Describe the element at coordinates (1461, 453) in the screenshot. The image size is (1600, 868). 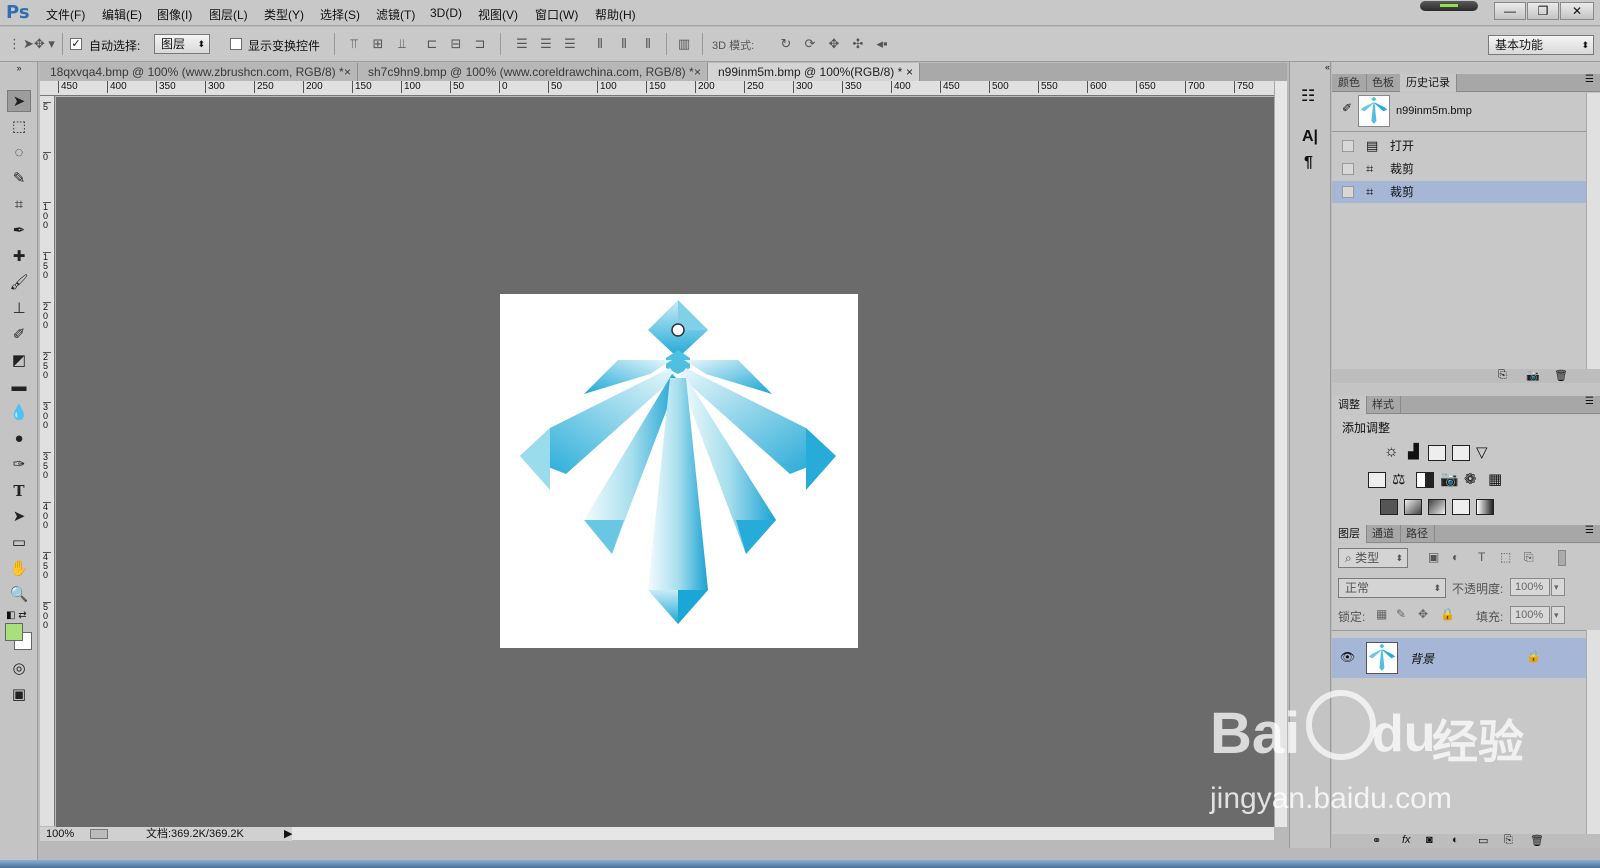
I see `exposure-icon` at that location.